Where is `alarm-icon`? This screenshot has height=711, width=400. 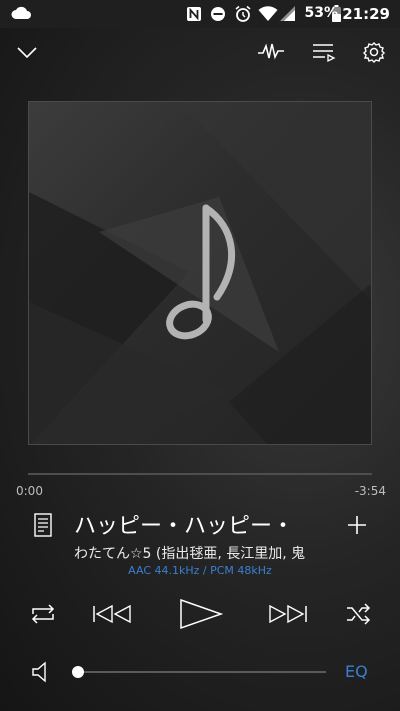
alarm-icon is located at coordinates (243, 13).